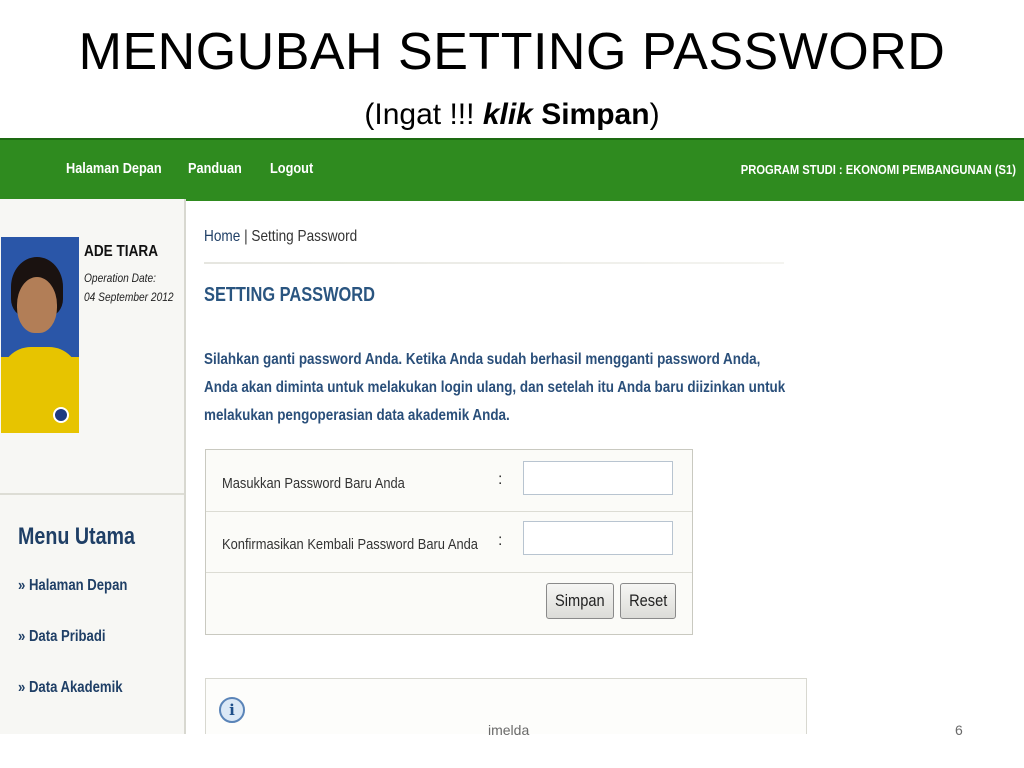 This screenshot has height=768, width=1024. I want to click on menu-title: Menu Utama, so click(77, 536).